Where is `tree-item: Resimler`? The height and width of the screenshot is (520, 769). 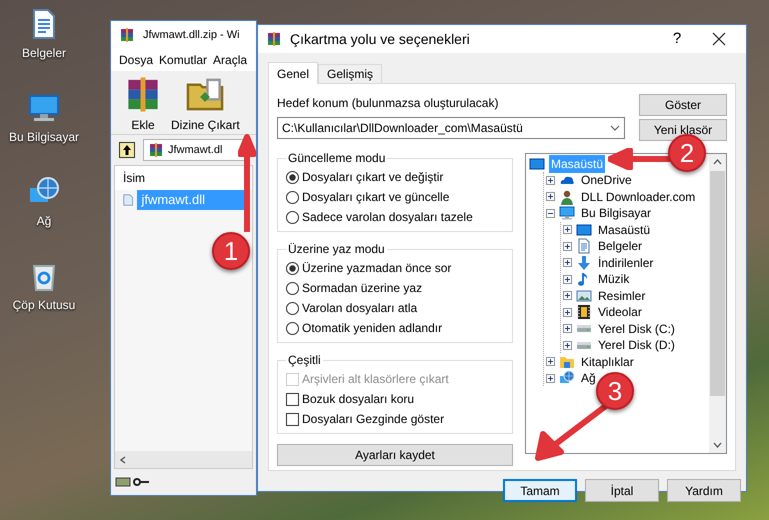 tree-item: Resimler is located at coordinates (622, 295).